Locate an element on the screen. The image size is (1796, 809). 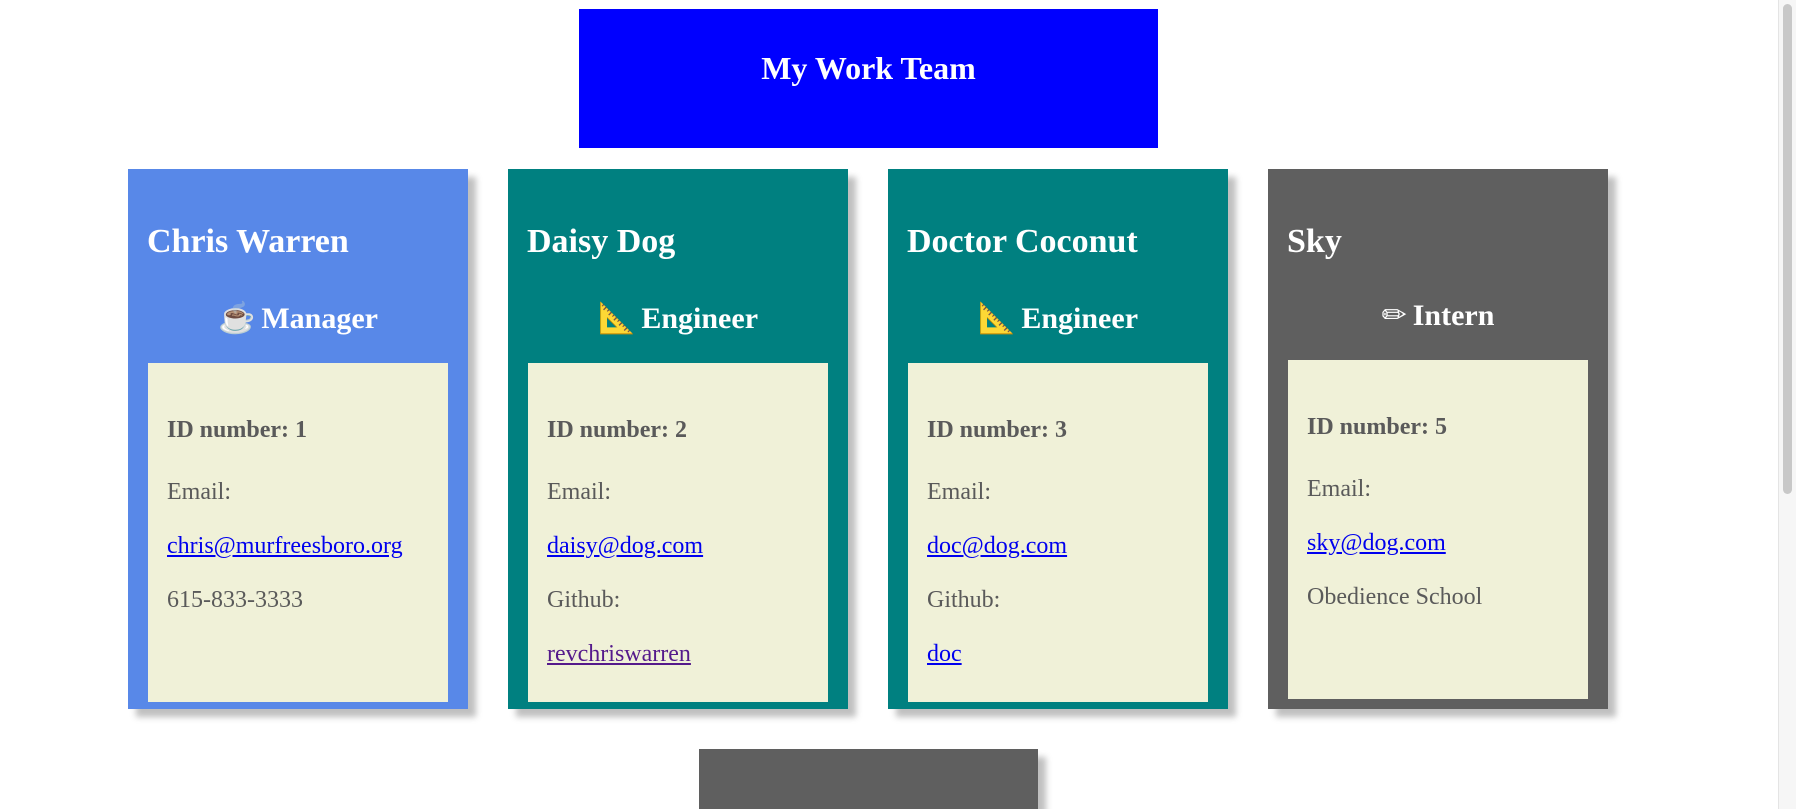
email-link: doc@dog.com is located at coordinates (997, 546).